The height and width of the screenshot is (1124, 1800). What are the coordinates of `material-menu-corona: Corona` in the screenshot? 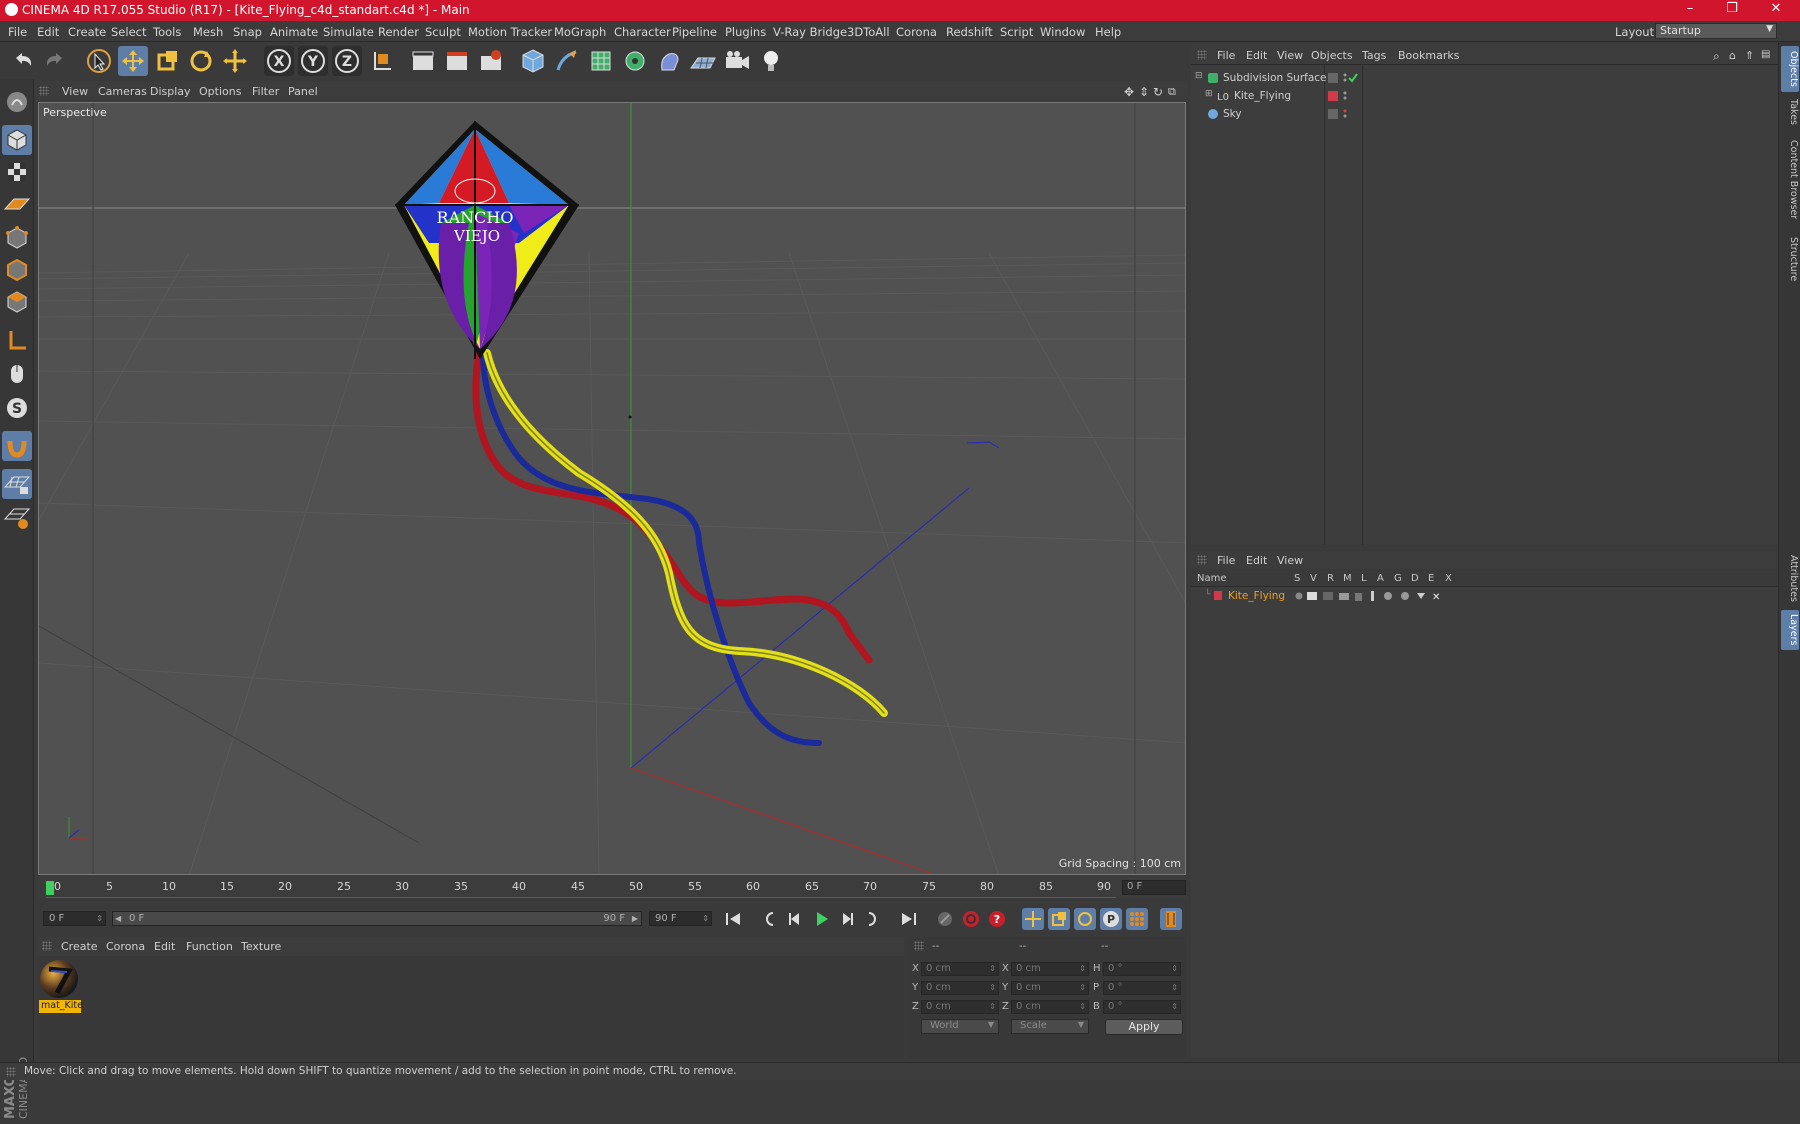 It's located at (125, 946).